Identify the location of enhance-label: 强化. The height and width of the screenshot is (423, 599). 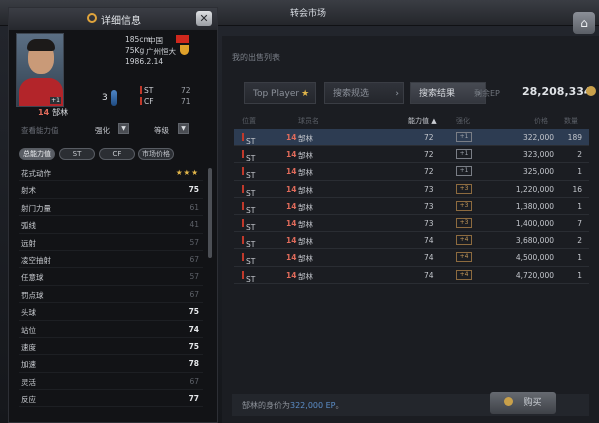
(102, 130).